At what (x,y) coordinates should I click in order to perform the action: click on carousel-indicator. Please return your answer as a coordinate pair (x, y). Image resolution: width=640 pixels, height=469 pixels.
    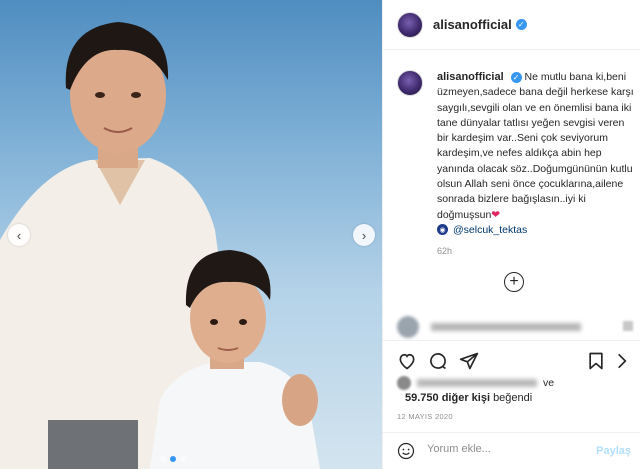
    Looking at the image, I should click on (173, 459).